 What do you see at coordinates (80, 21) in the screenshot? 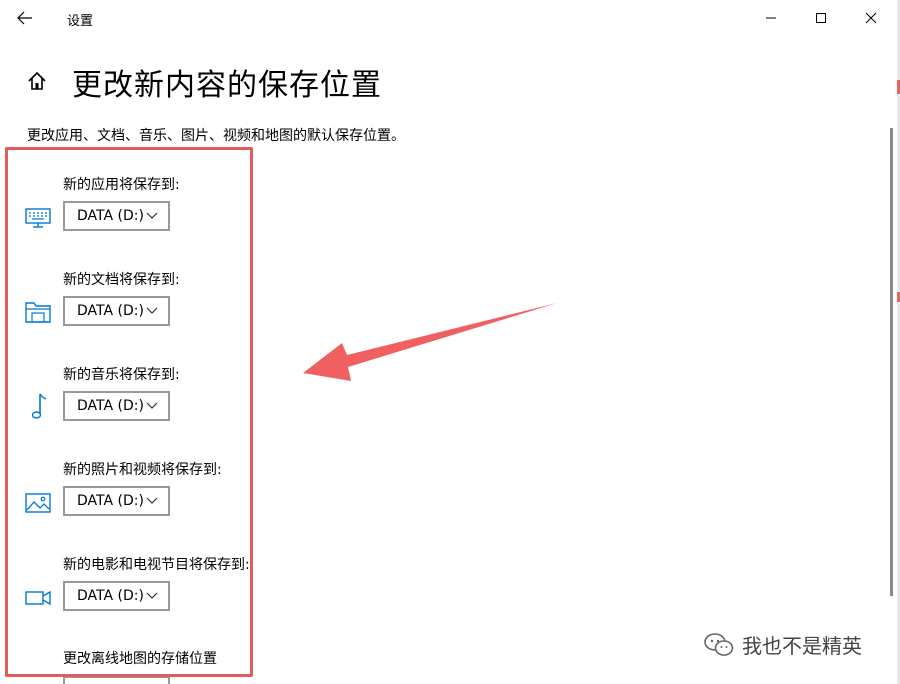
I see `window-title: 设置` at bounding box center [80, 21].